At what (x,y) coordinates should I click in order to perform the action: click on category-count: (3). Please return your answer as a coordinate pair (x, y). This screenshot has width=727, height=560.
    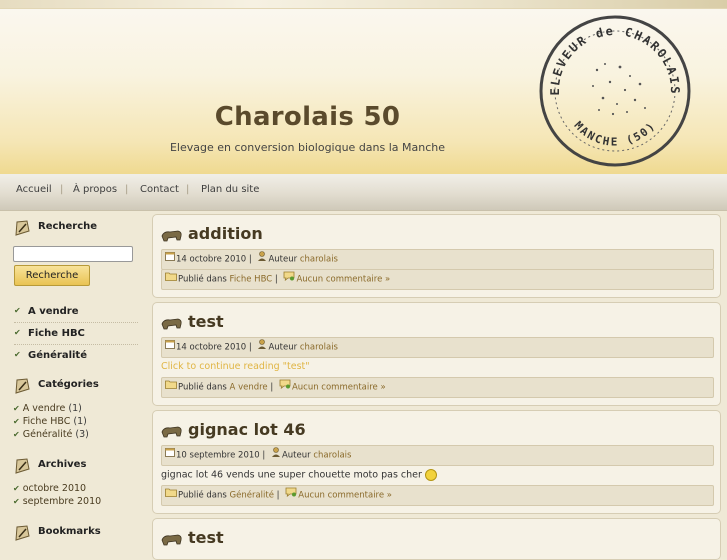
    Looking at the image, I should click on (82, 434).